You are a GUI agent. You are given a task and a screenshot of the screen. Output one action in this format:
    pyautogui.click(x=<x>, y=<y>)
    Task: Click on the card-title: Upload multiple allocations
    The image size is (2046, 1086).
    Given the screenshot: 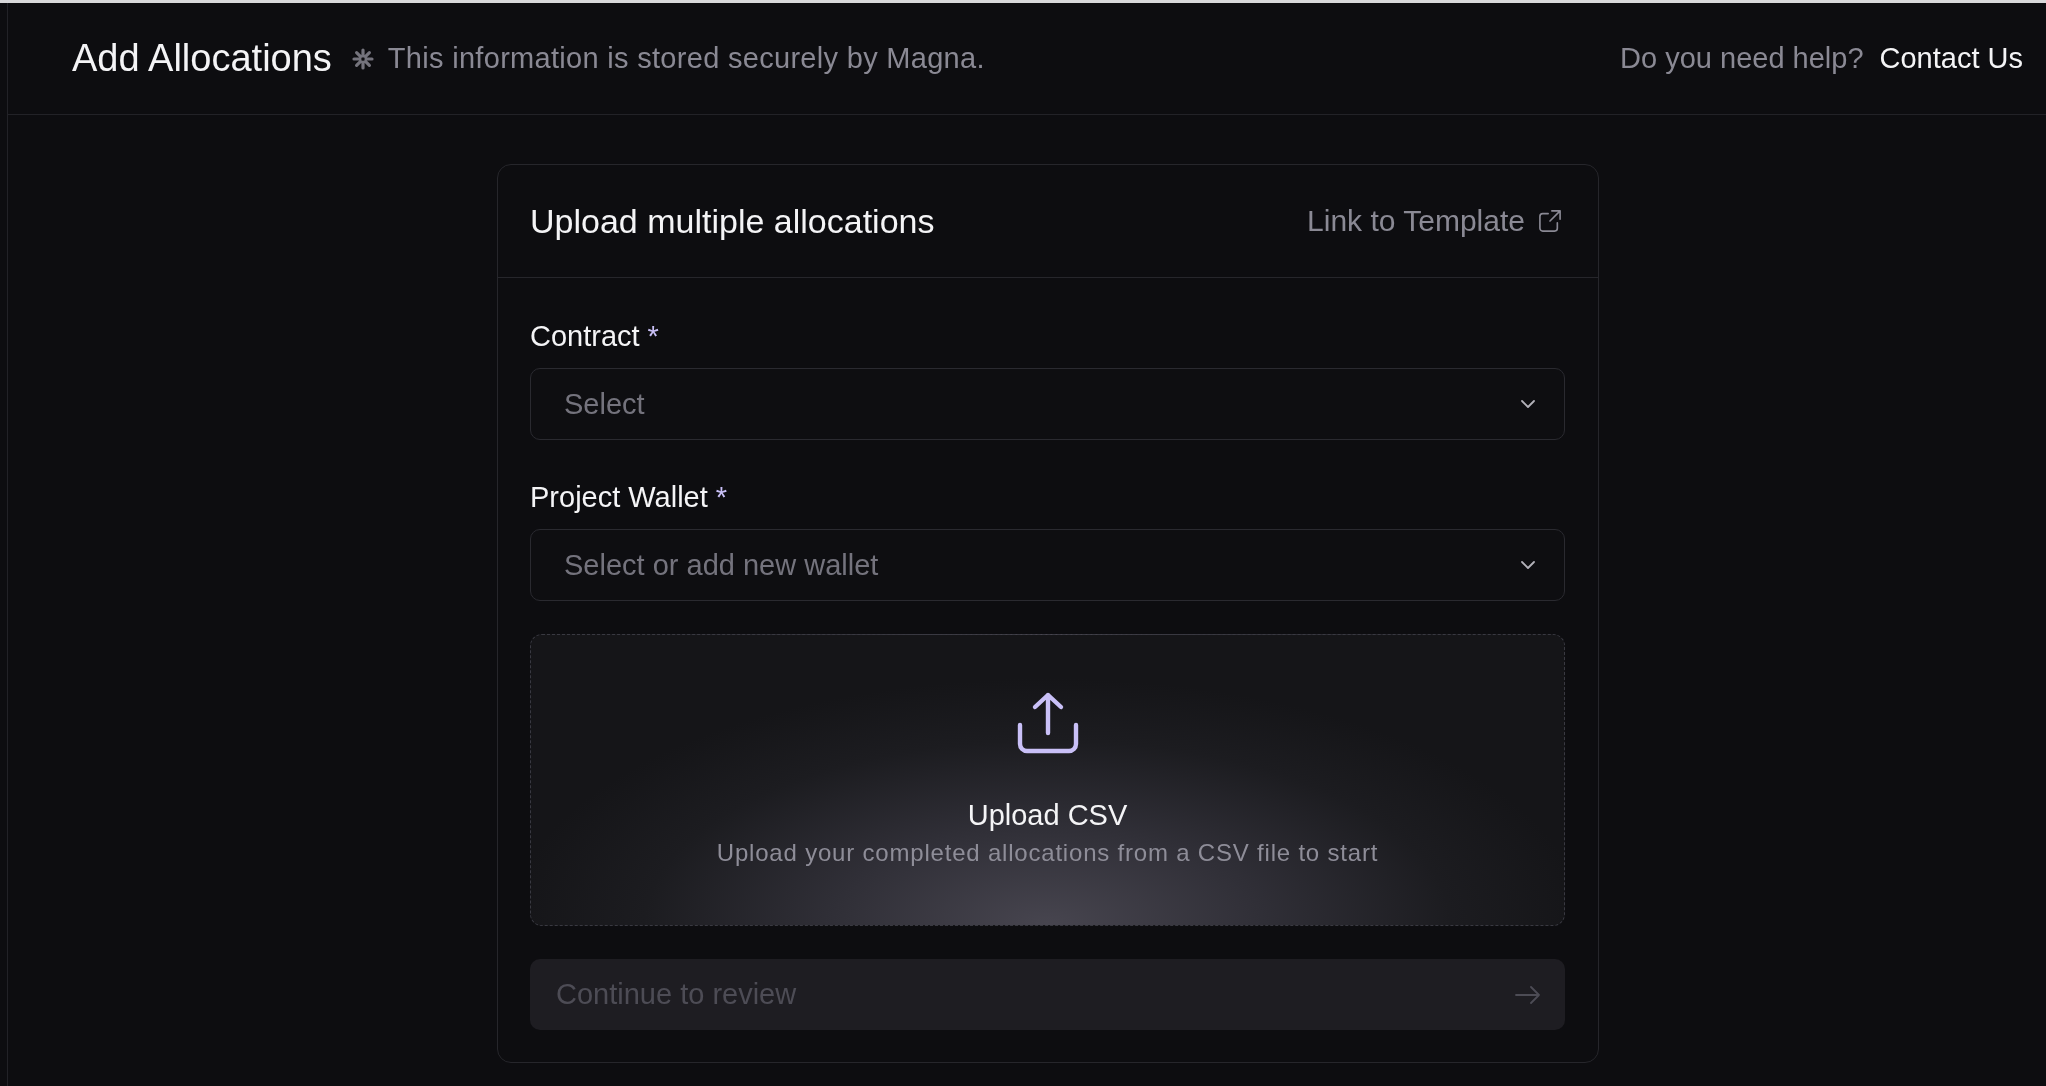 What is the action you would take?
    pyautogui.click(x=732, y=221)
    